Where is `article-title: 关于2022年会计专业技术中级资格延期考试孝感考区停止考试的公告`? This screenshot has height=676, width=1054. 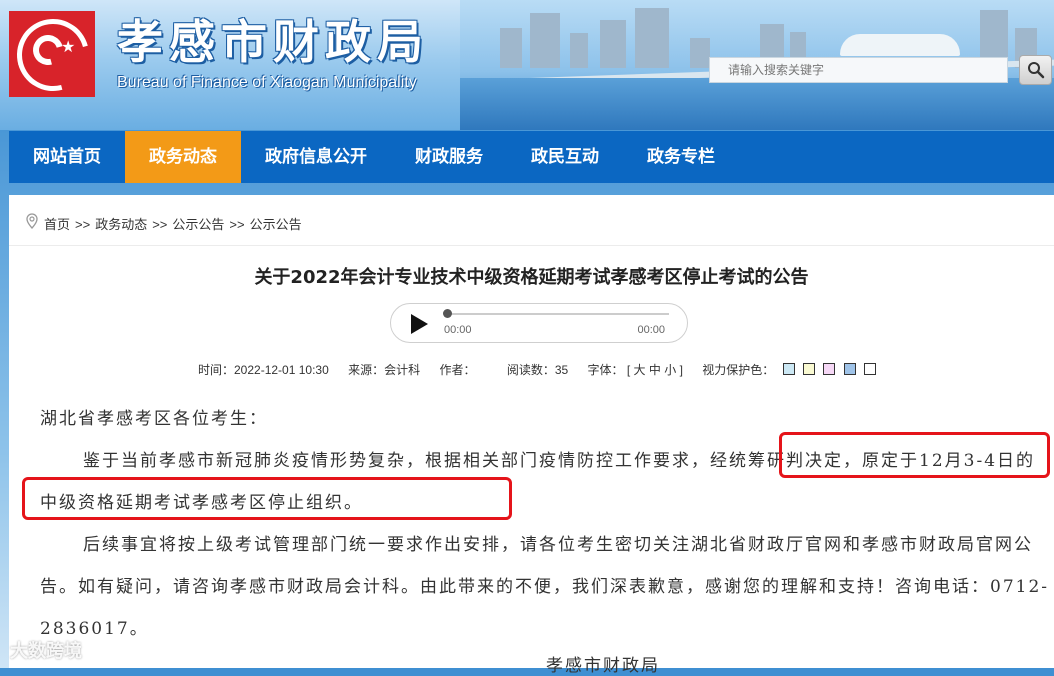 article-title: 关于2022年会计专业技术中级资格延期考试孝感考区停止考试的公告 is located at coordinates (531, 277).